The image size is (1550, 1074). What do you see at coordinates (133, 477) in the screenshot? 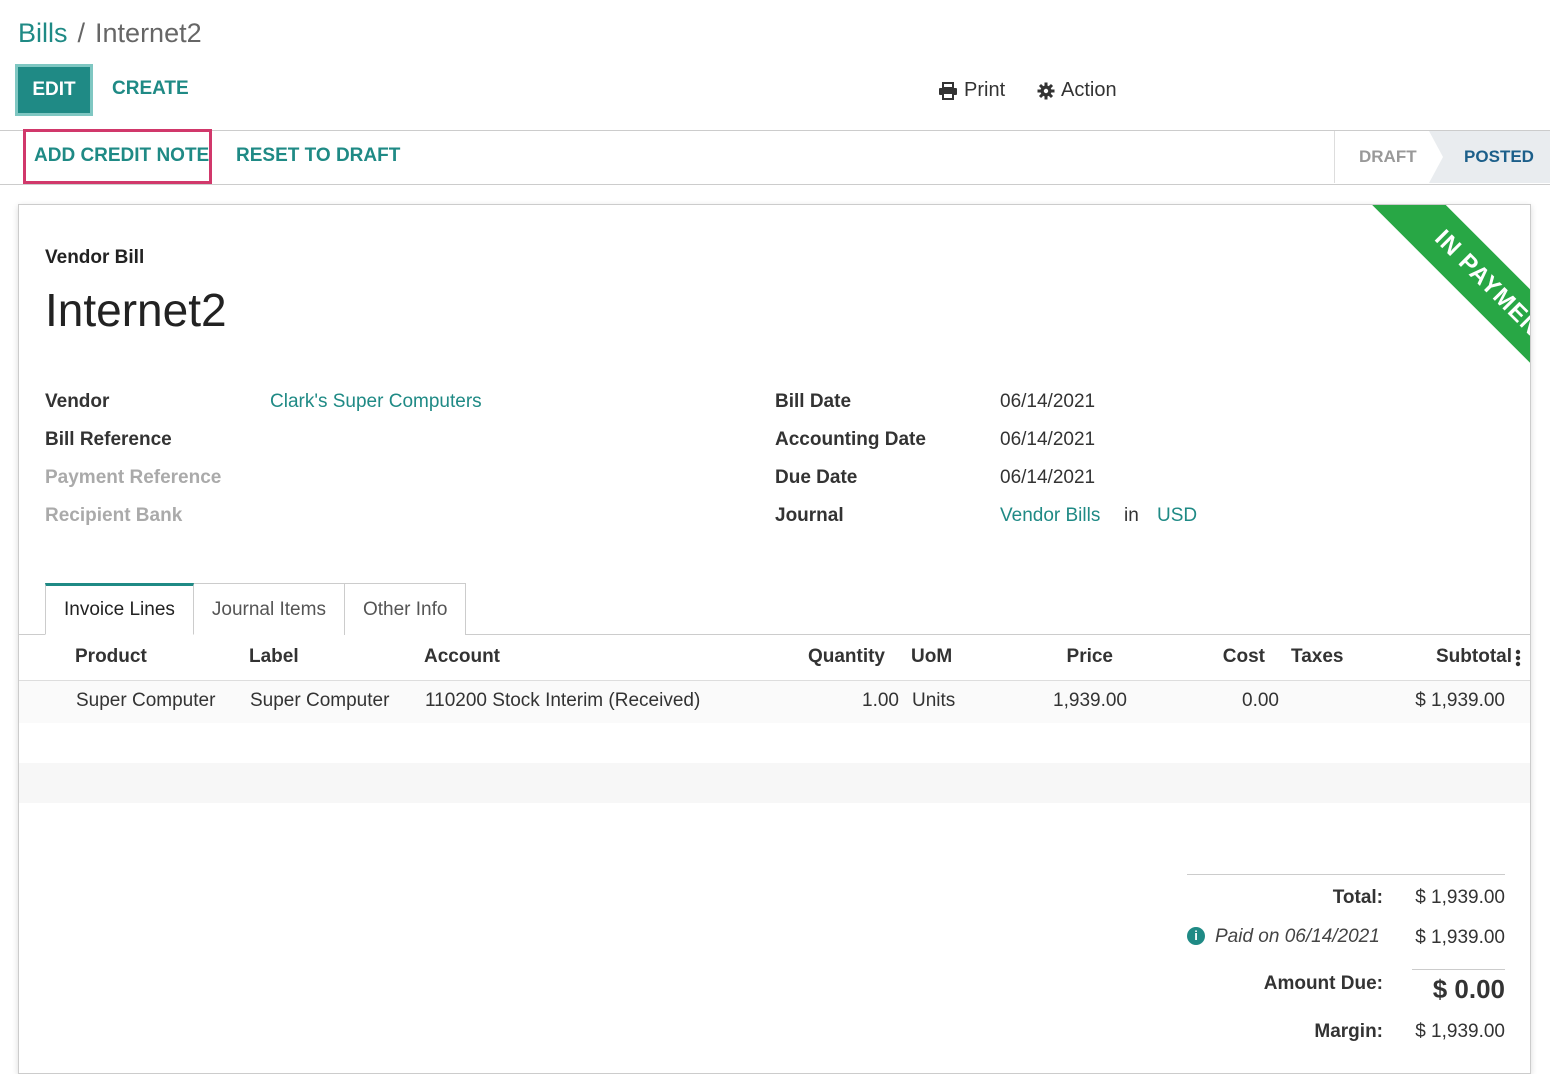
I see `payment-reference-label: Payment Reference` at bounding box center [133, 477].